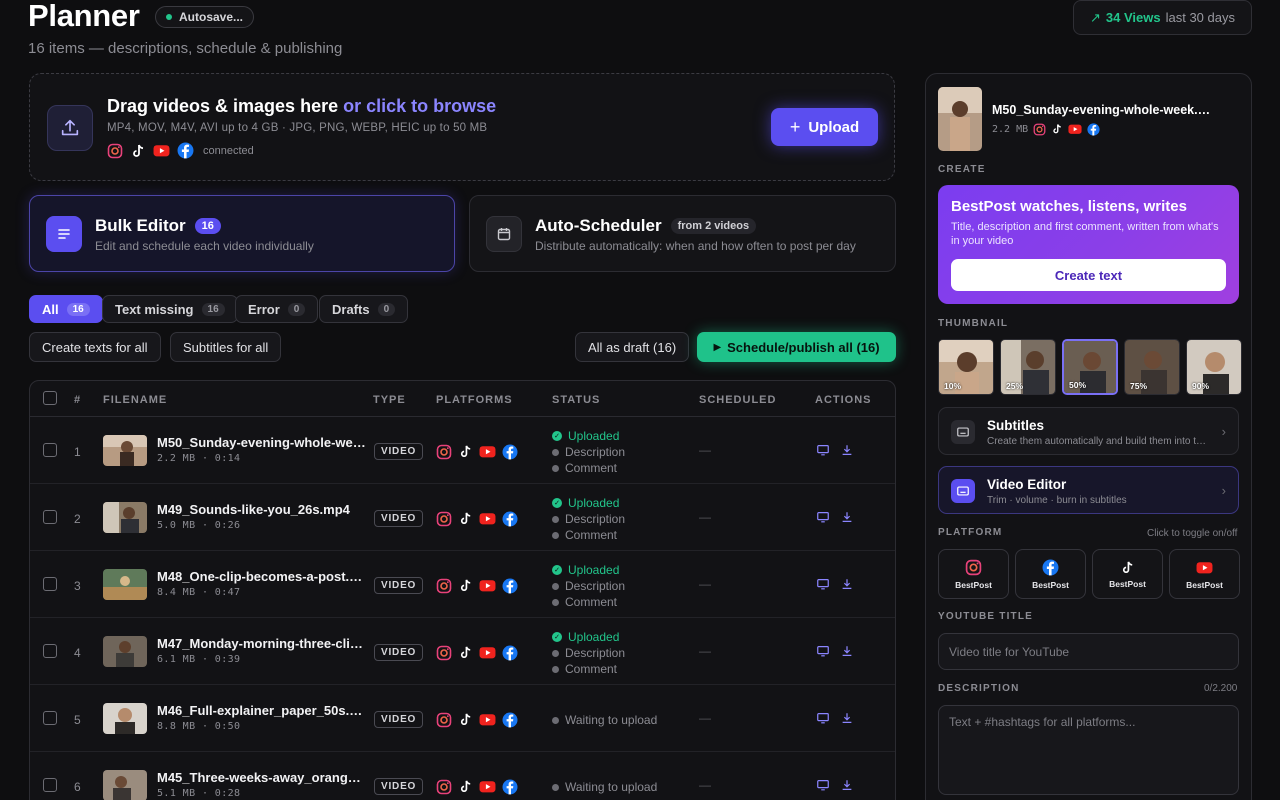 The height and width of the screenshot is (800, 1280). I want to click on views-period: last 30 days, so click(1200, 17).